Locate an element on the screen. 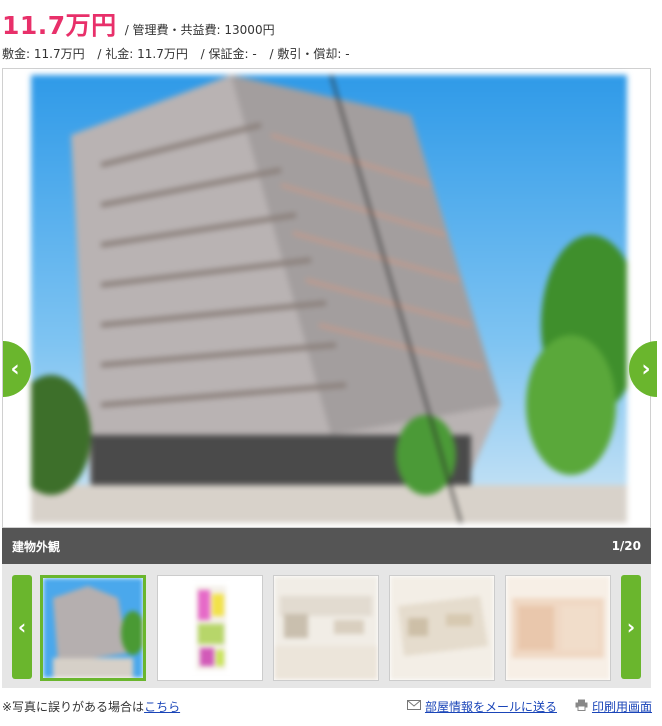 The image size is (662, 726). footer-links: 部屋情報をメールに送る 印刷用画面 is located at coordinates (520, 706).